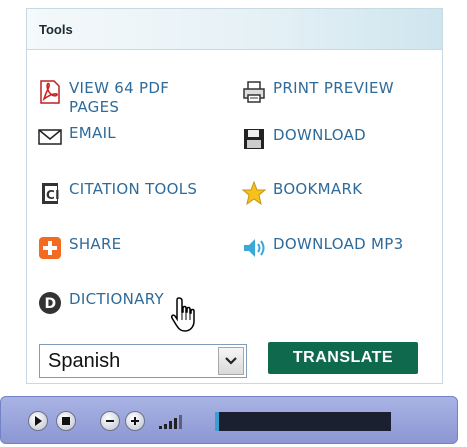  I want to click on citation-icon: Ci, so click(50, 193).